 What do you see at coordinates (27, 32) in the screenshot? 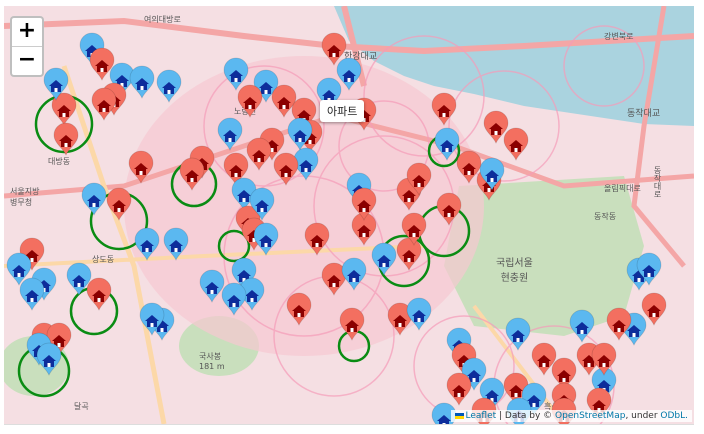
I see `zoom-in-button: +` at bounding box center [27, 32].